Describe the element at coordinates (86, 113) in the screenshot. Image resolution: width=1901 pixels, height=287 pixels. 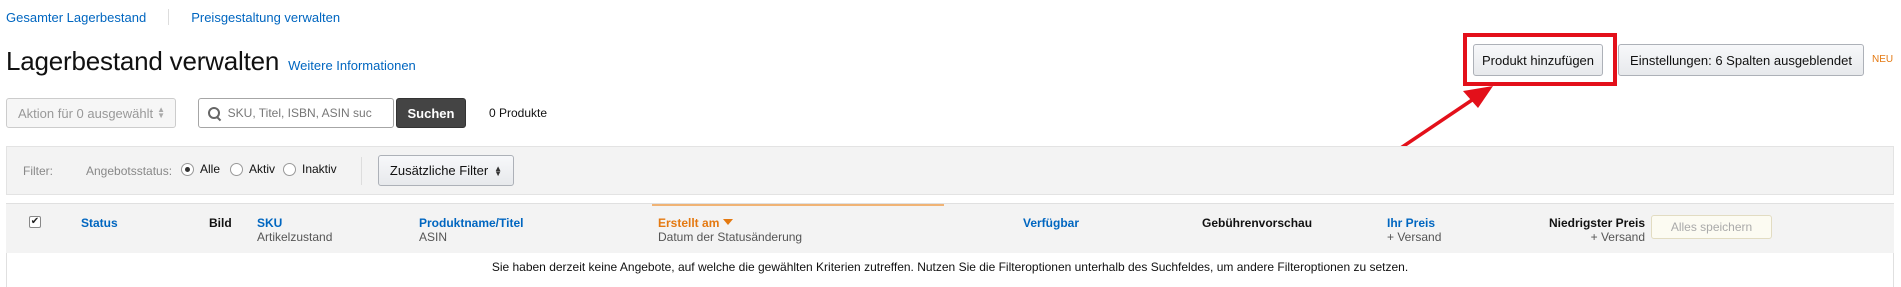
I see `bulk-action-label: Aktion für 0 ausgewählt` at that location.